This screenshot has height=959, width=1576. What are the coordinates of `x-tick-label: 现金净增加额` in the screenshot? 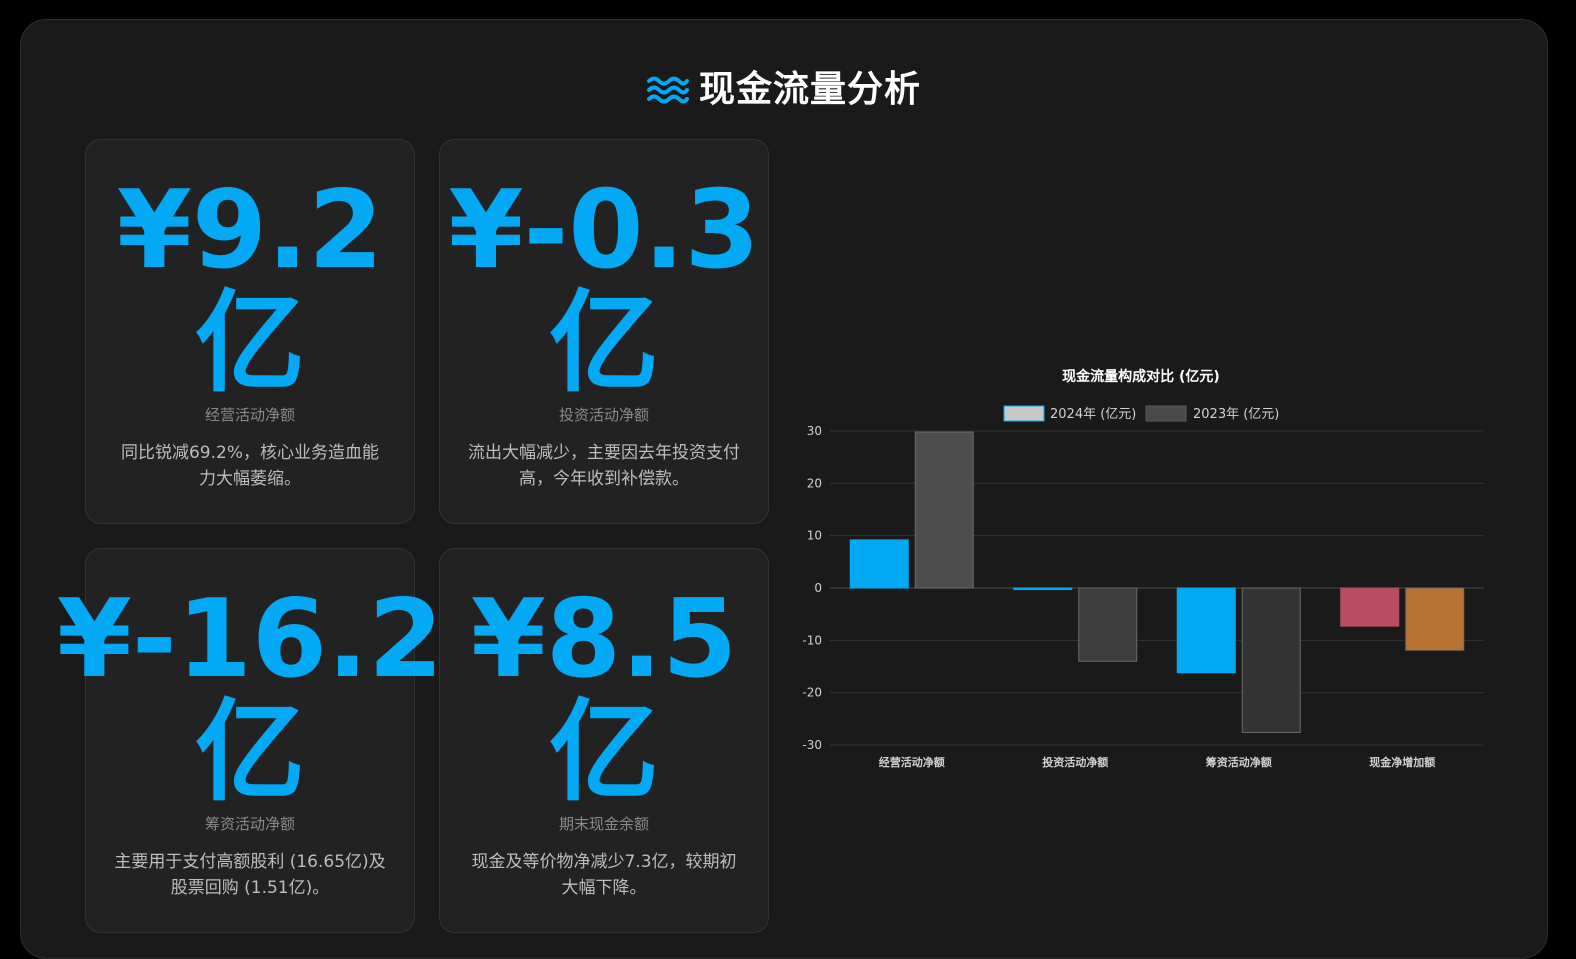 It's located at (1402, 762).